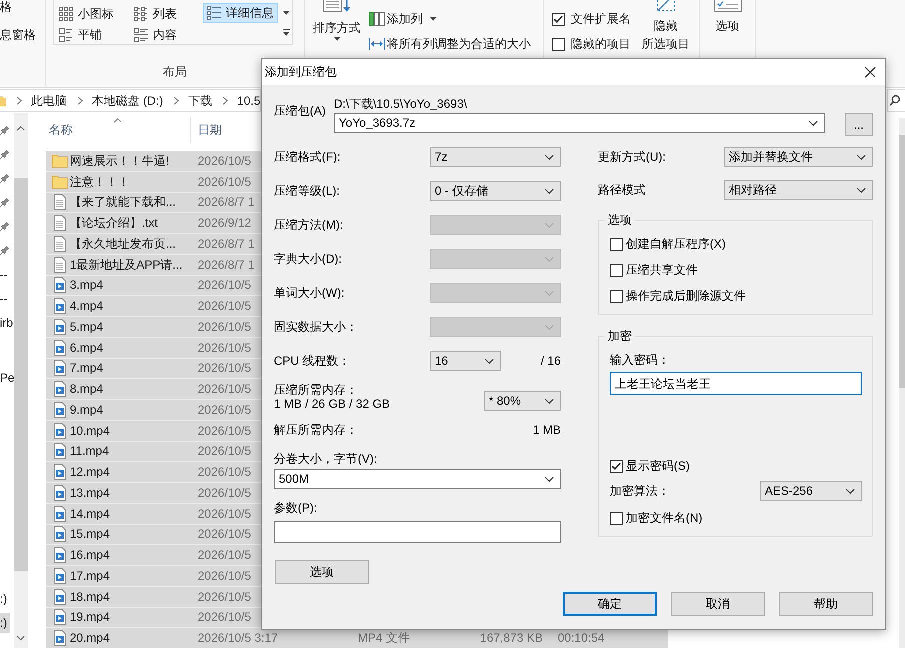 The width and height of the screenshot is (905, 648). I want to click on memory-limit-dropdown: * 80%, so click(522, 401).